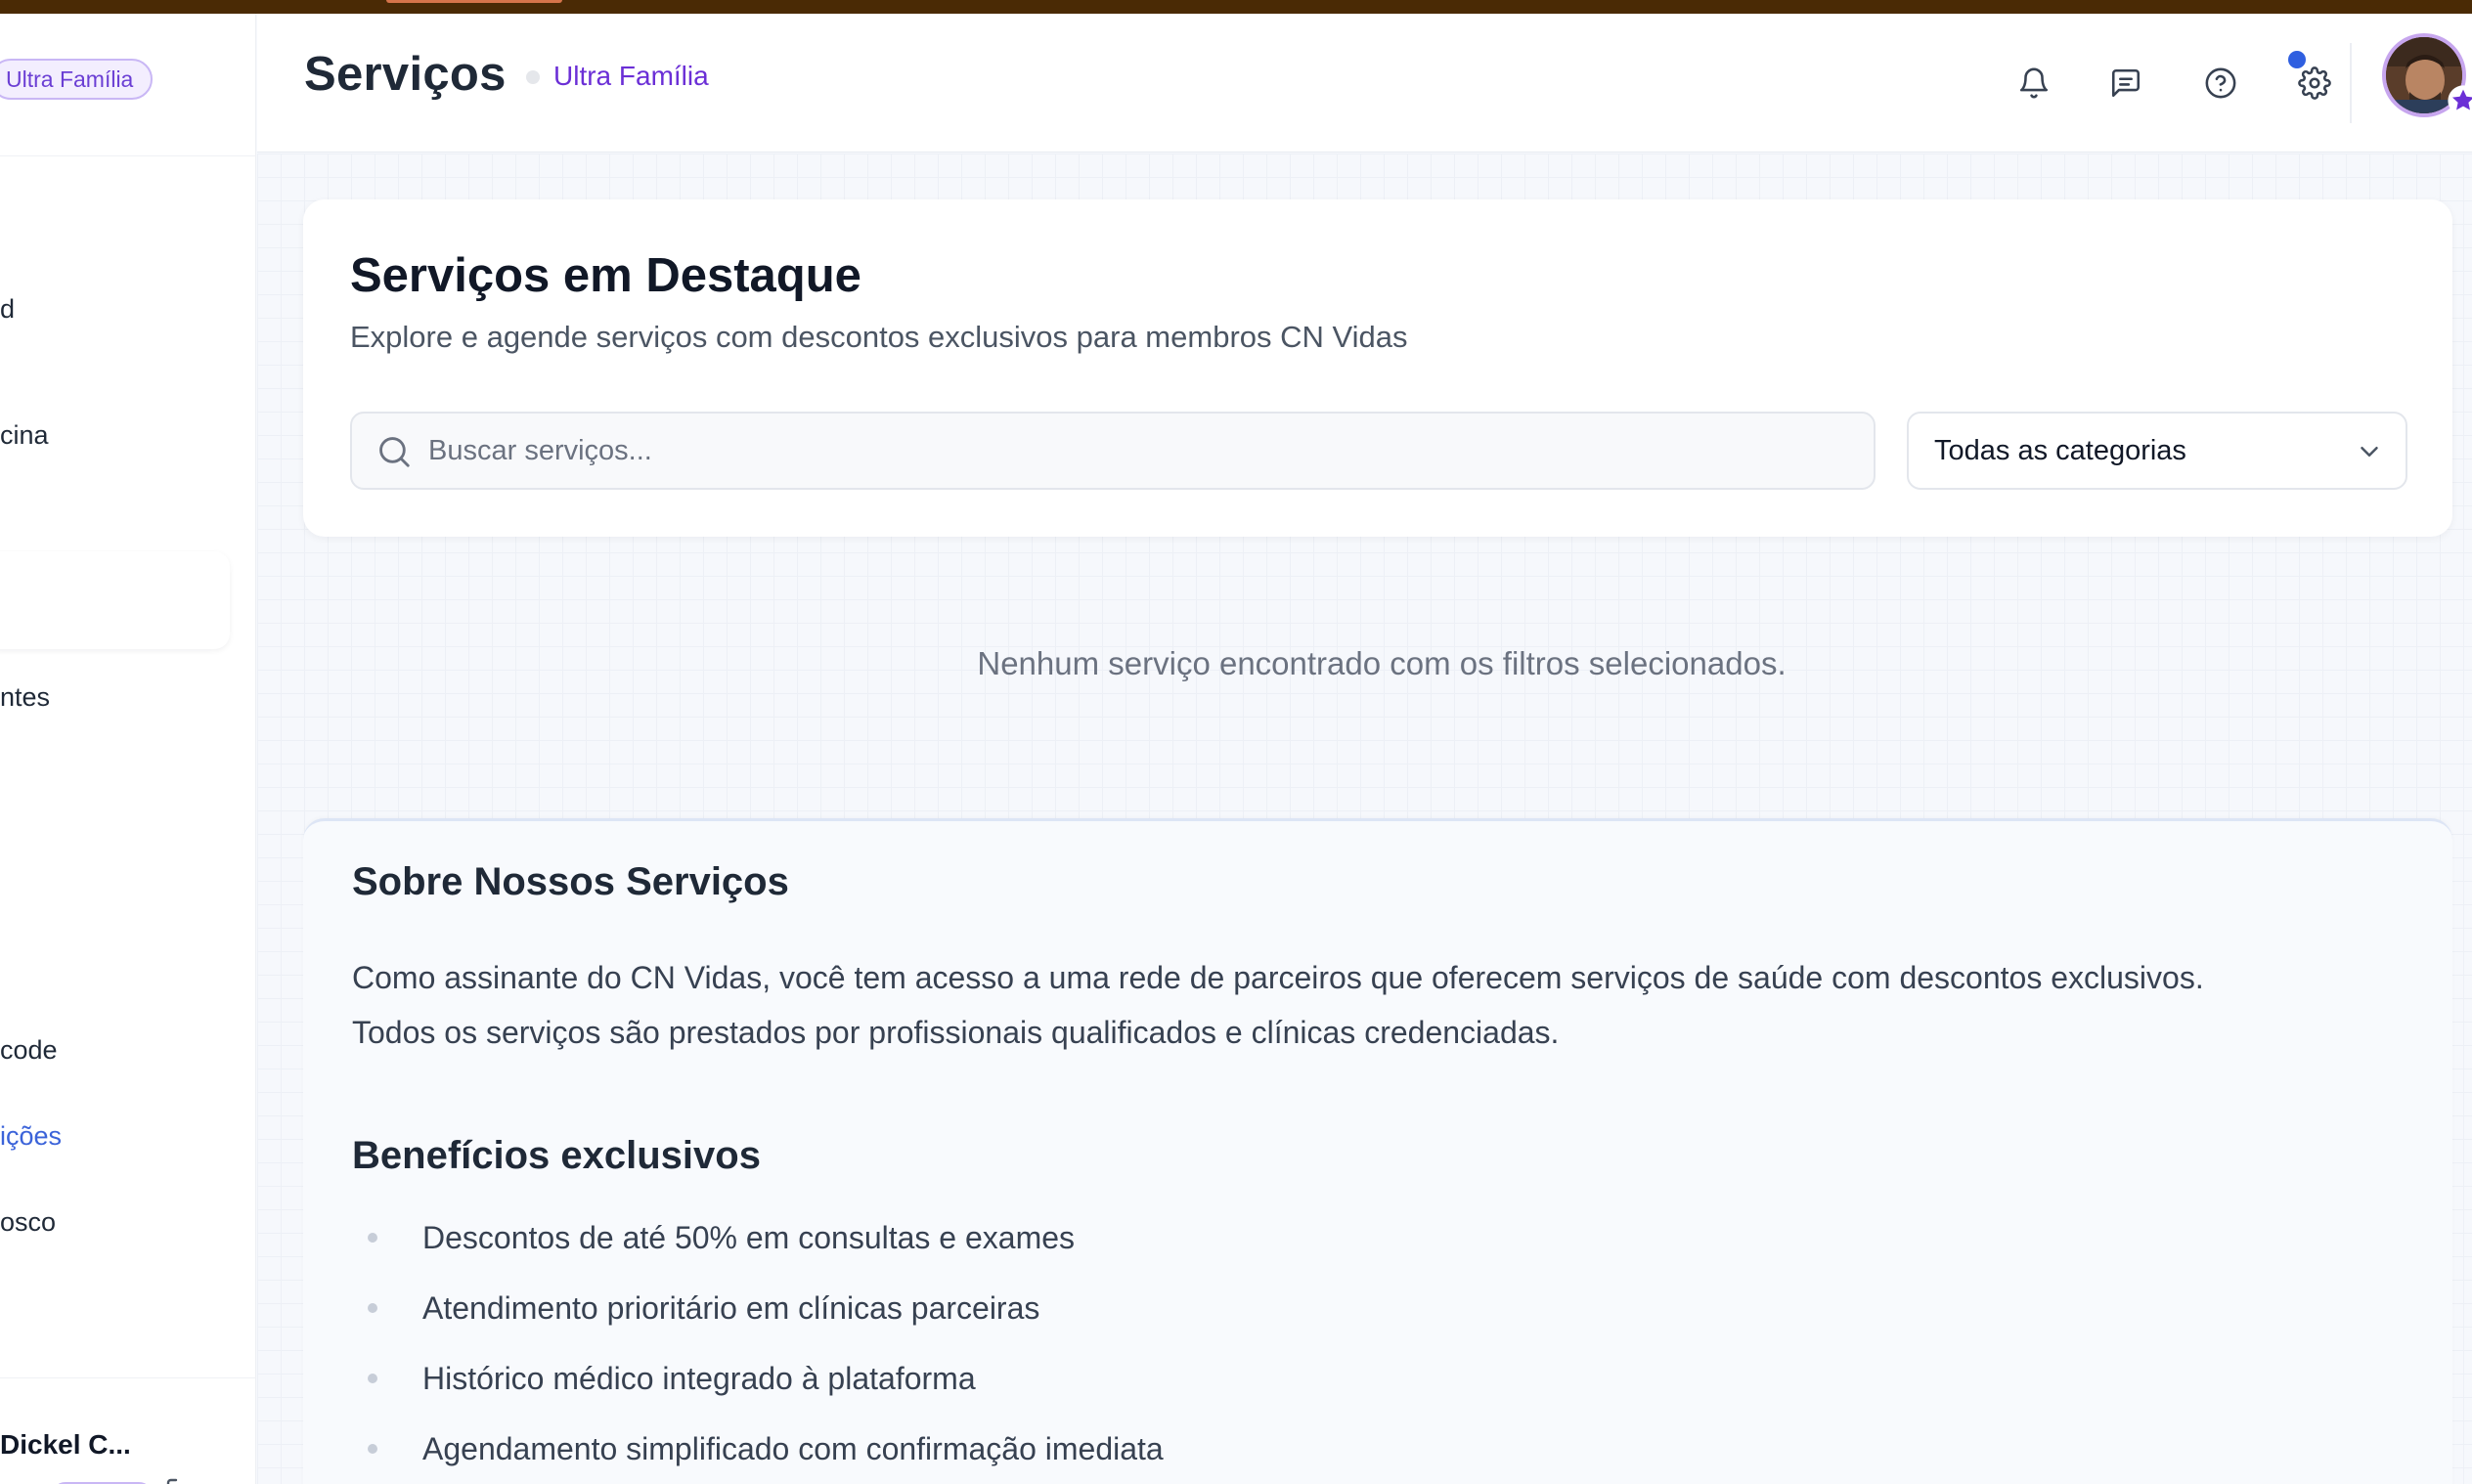 The height and width of the screenshot is (1484, 2472). Describe the element at coordinates (1236, 7) in the screenshot. I see `browser-top-strip` at that location.